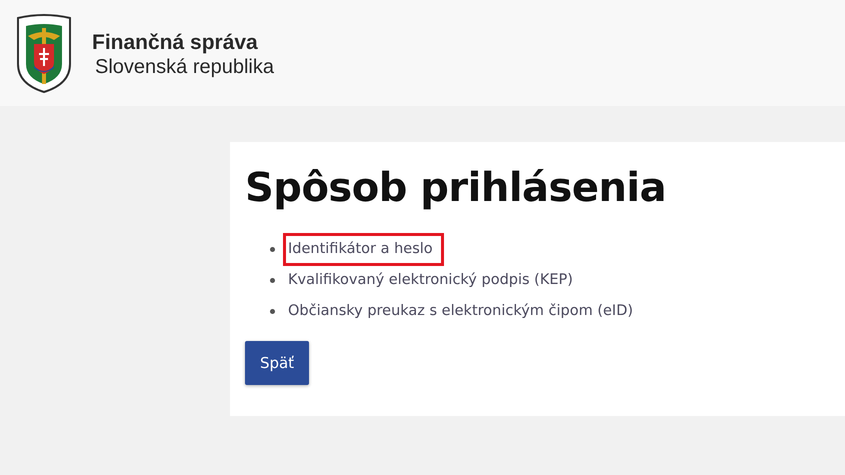  What do you see at coordinates (277, 363) in the screenshot?
I see `back-button: Späť` at bounding box center [277, 363].